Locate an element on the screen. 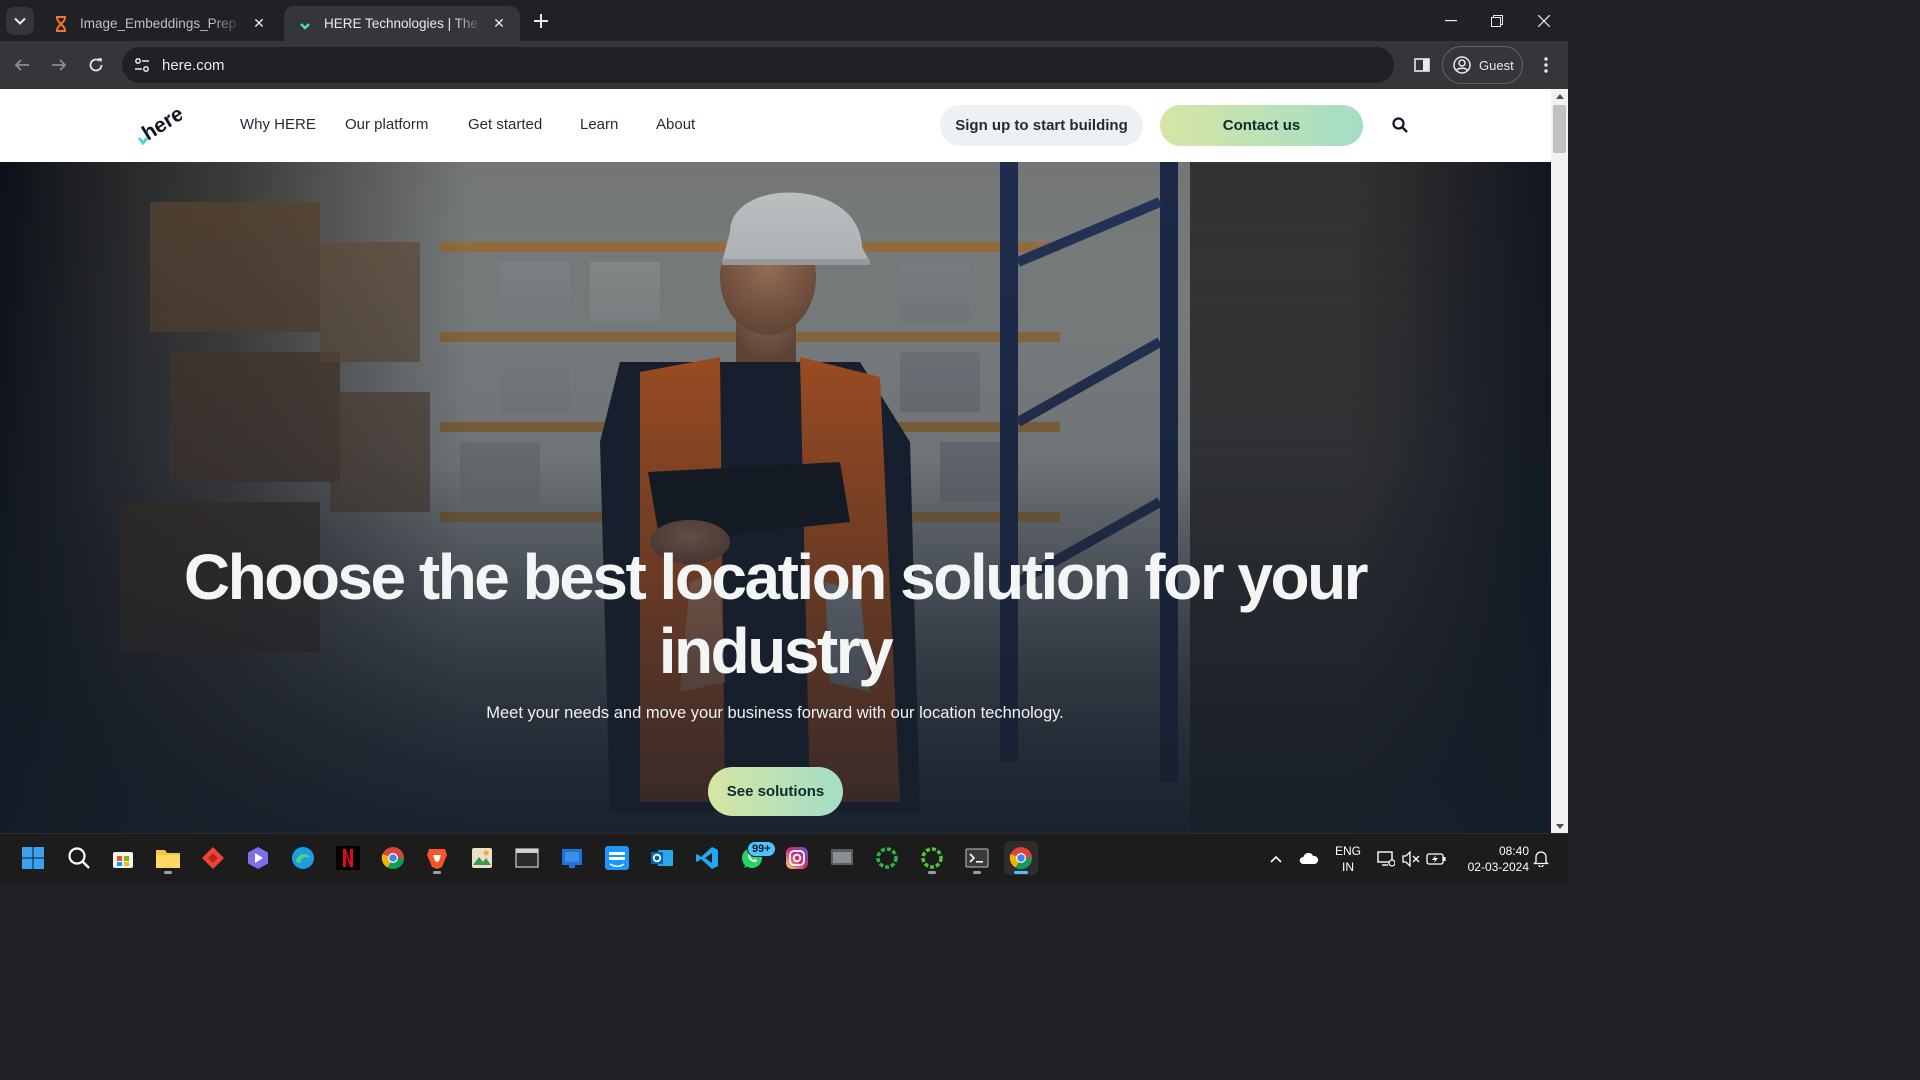 This screenshot has height=1080, width=1920. profile-button: Guest is located at coordinates (1482, 65).